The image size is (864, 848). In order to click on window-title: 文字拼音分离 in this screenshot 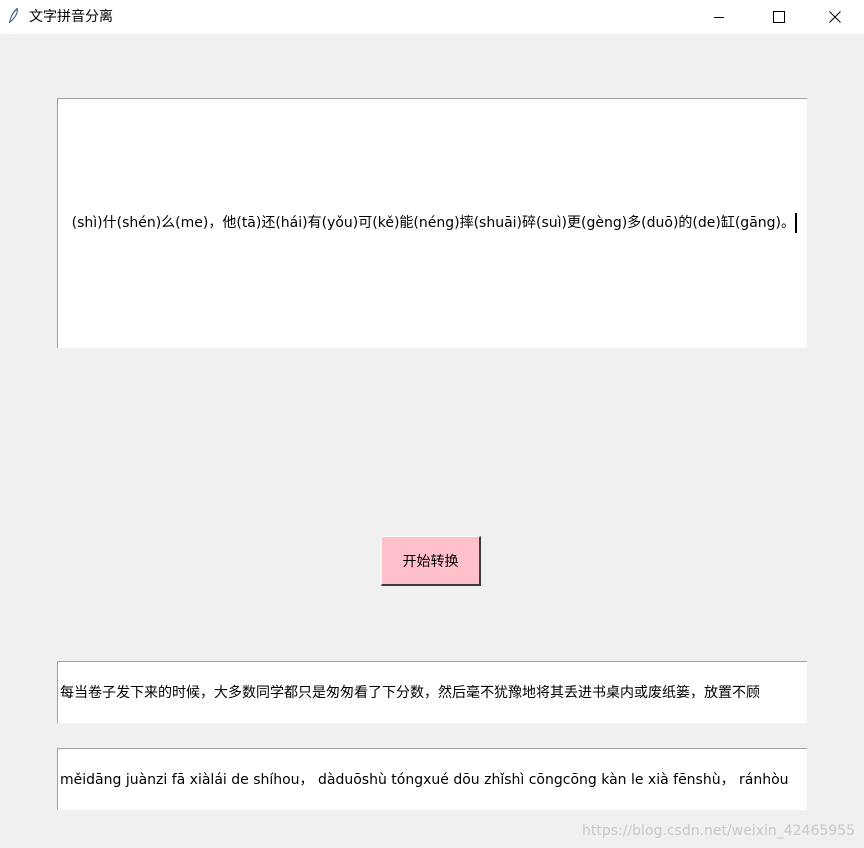, I will do `click(71, 17)`.